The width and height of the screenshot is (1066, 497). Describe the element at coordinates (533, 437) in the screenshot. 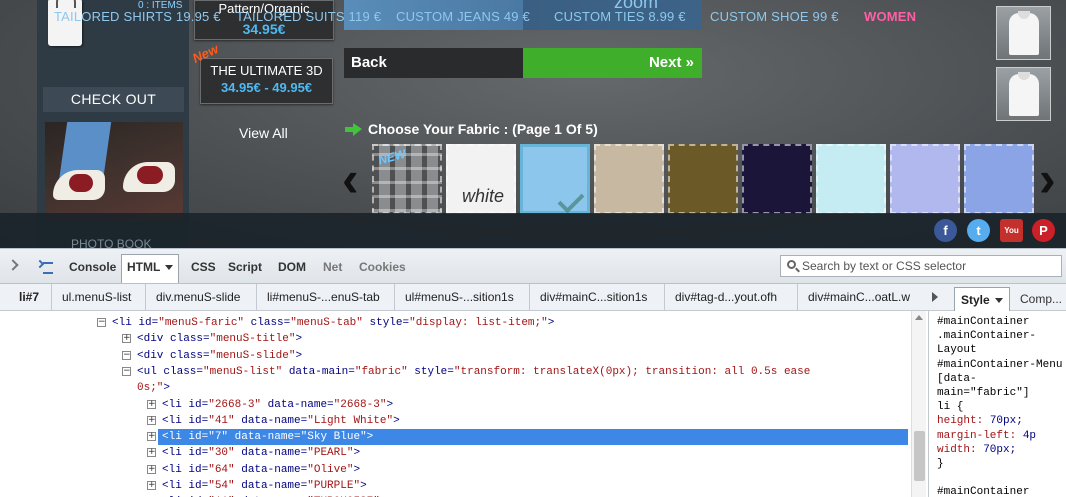

I see `html-node-line: <li id="7" data-name="Sky Blue">` at that location.